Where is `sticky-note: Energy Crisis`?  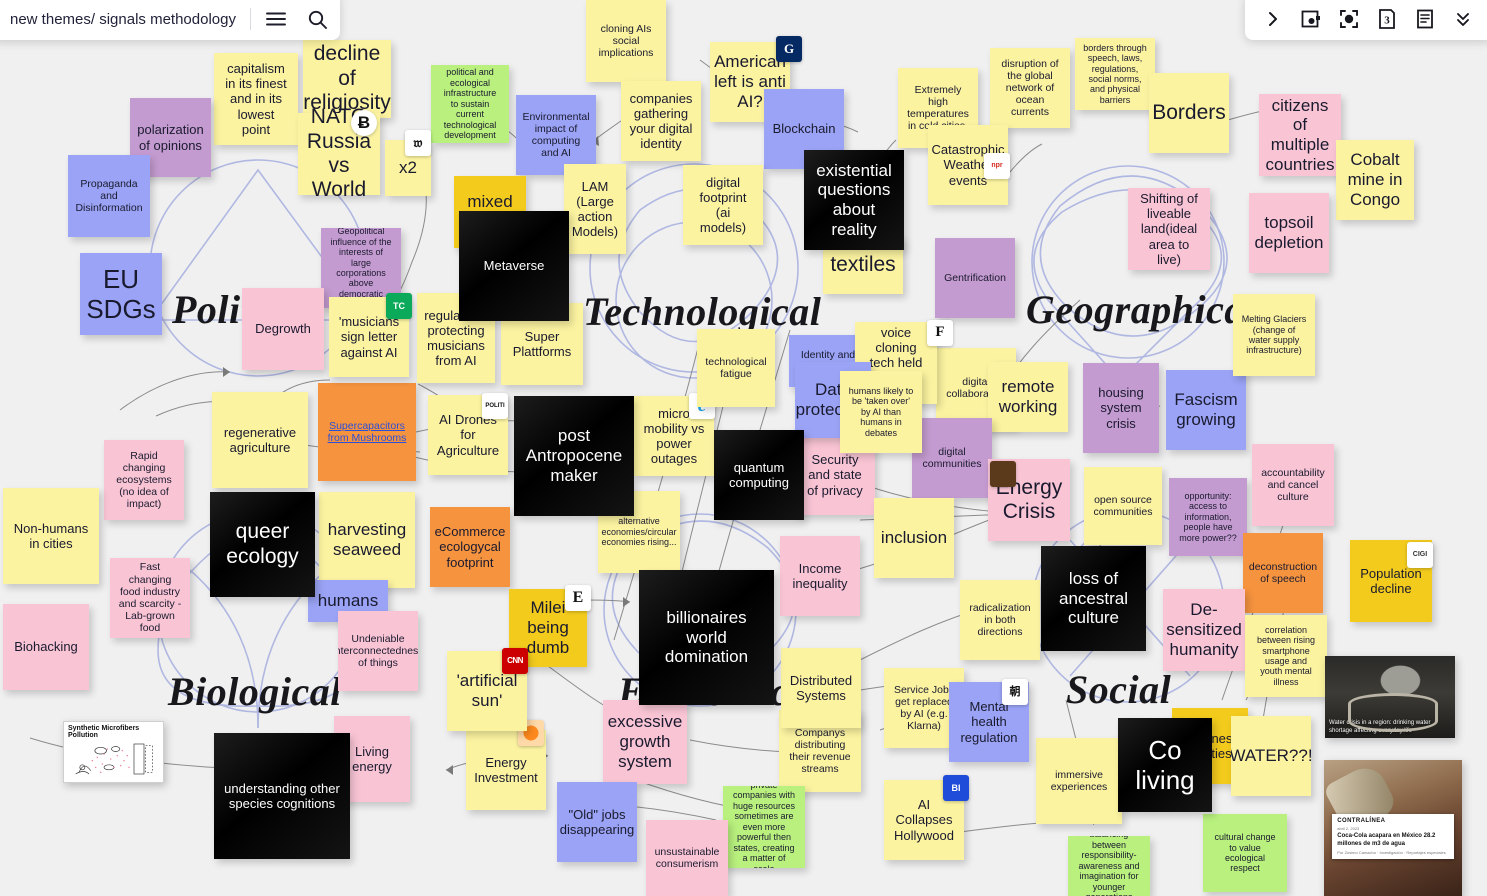
sticky-note: Energy Crisis is located at coordinates (1029, 500).